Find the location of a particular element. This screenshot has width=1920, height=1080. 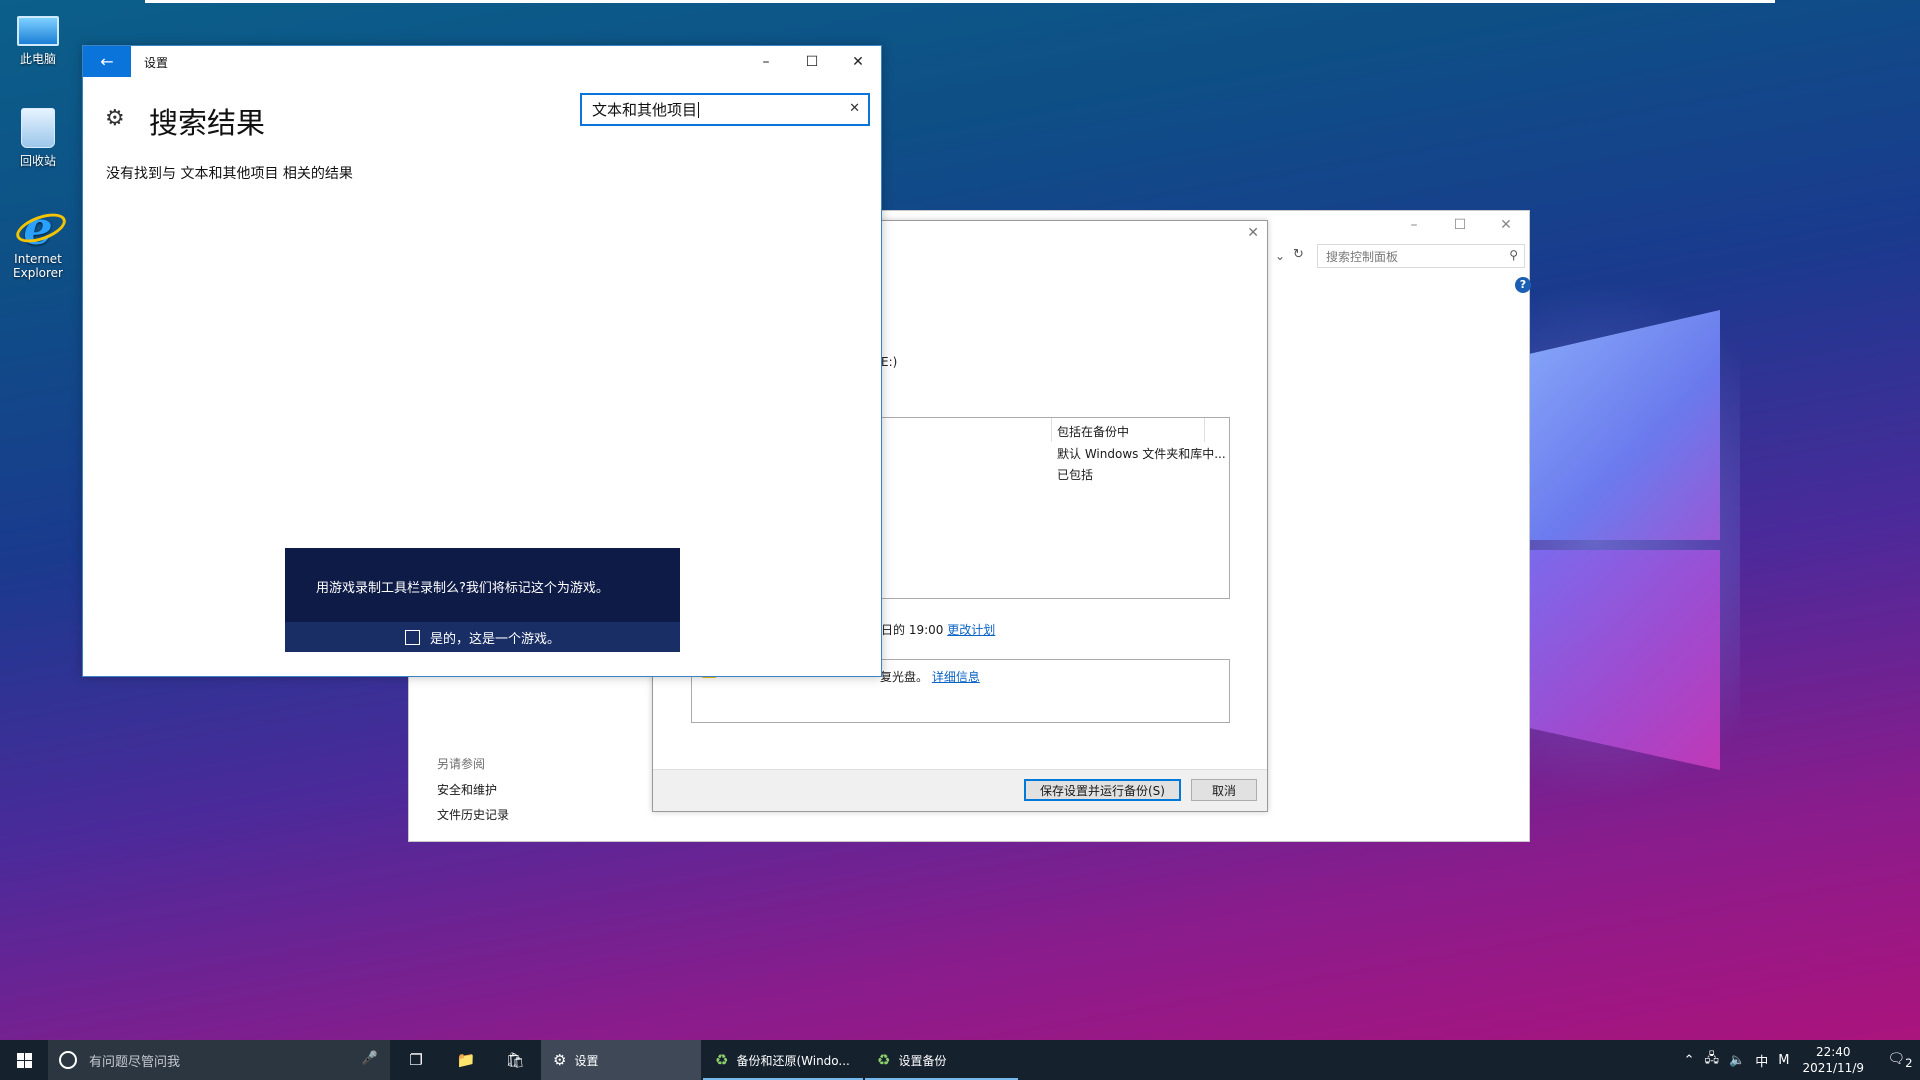

cortana-icon is located at coordinates (68, 1060).